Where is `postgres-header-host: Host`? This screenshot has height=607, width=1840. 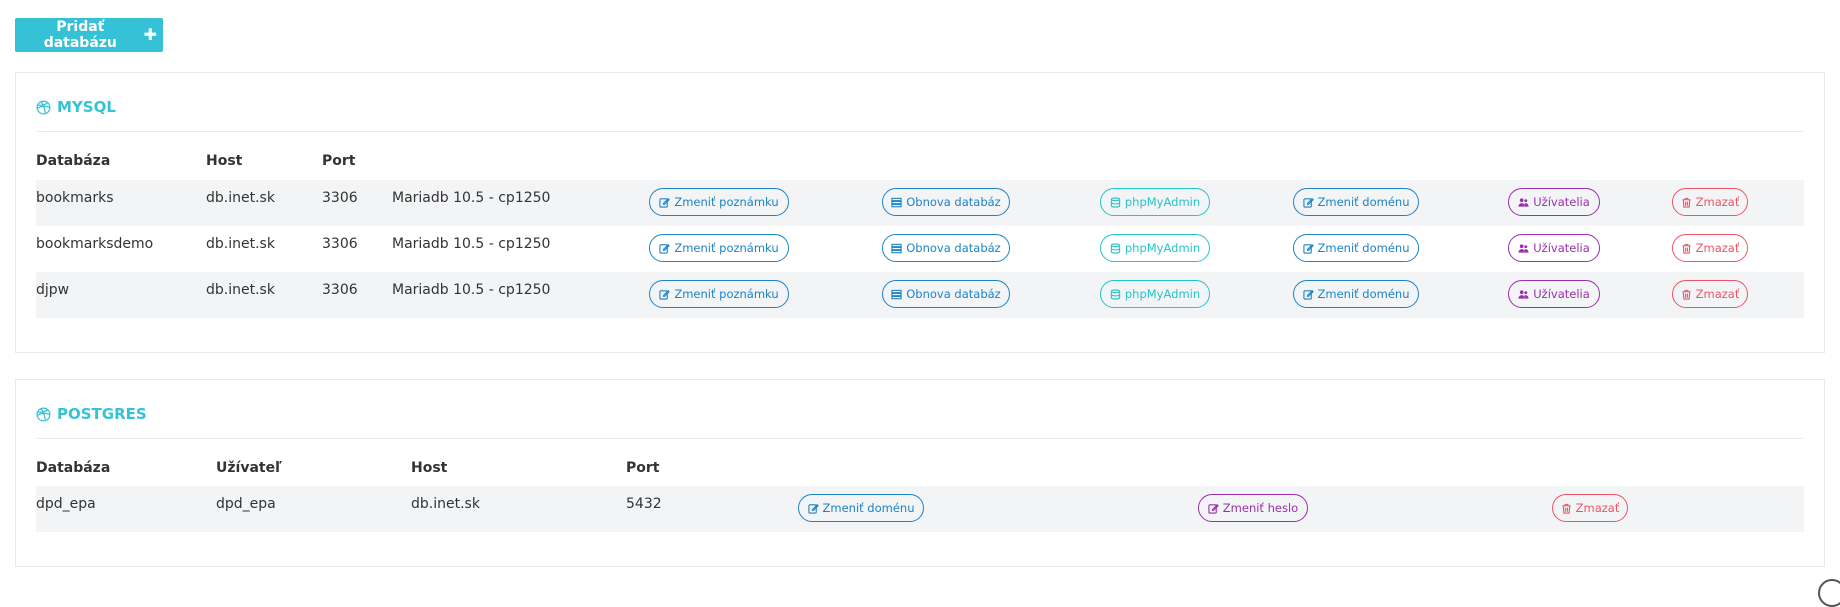 postgres-header-host: Host is located at coordinates (429, 468).